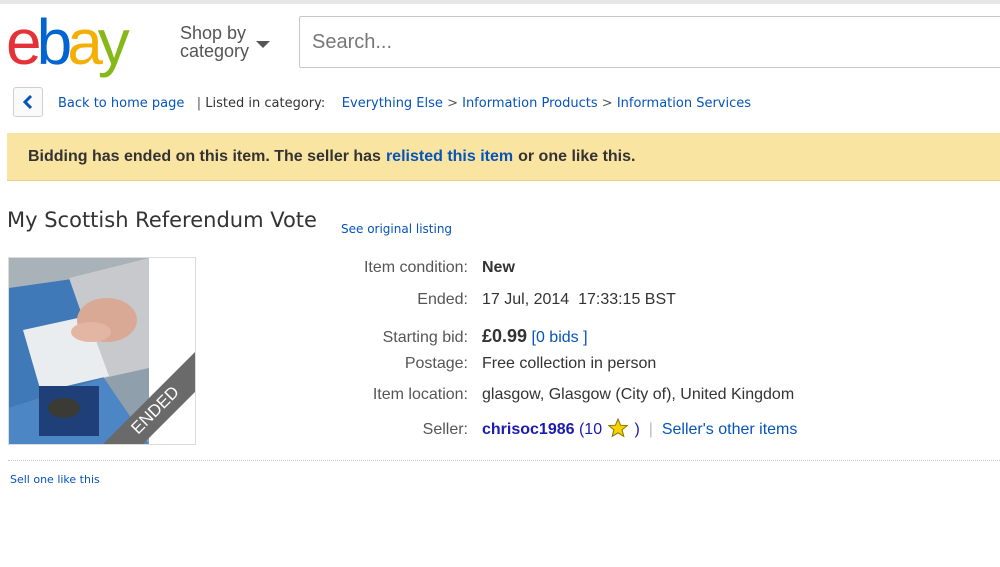  What do you see at coordinates (618, 428) in the screenshot?
I see `star-icon` at bounding box center [618, 428].